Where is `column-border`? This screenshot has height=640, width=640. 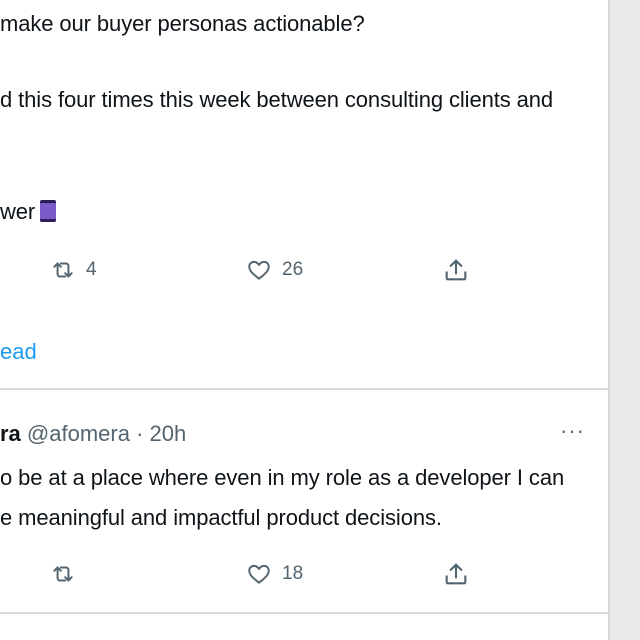 column-border is located at coordinates (609, 320).